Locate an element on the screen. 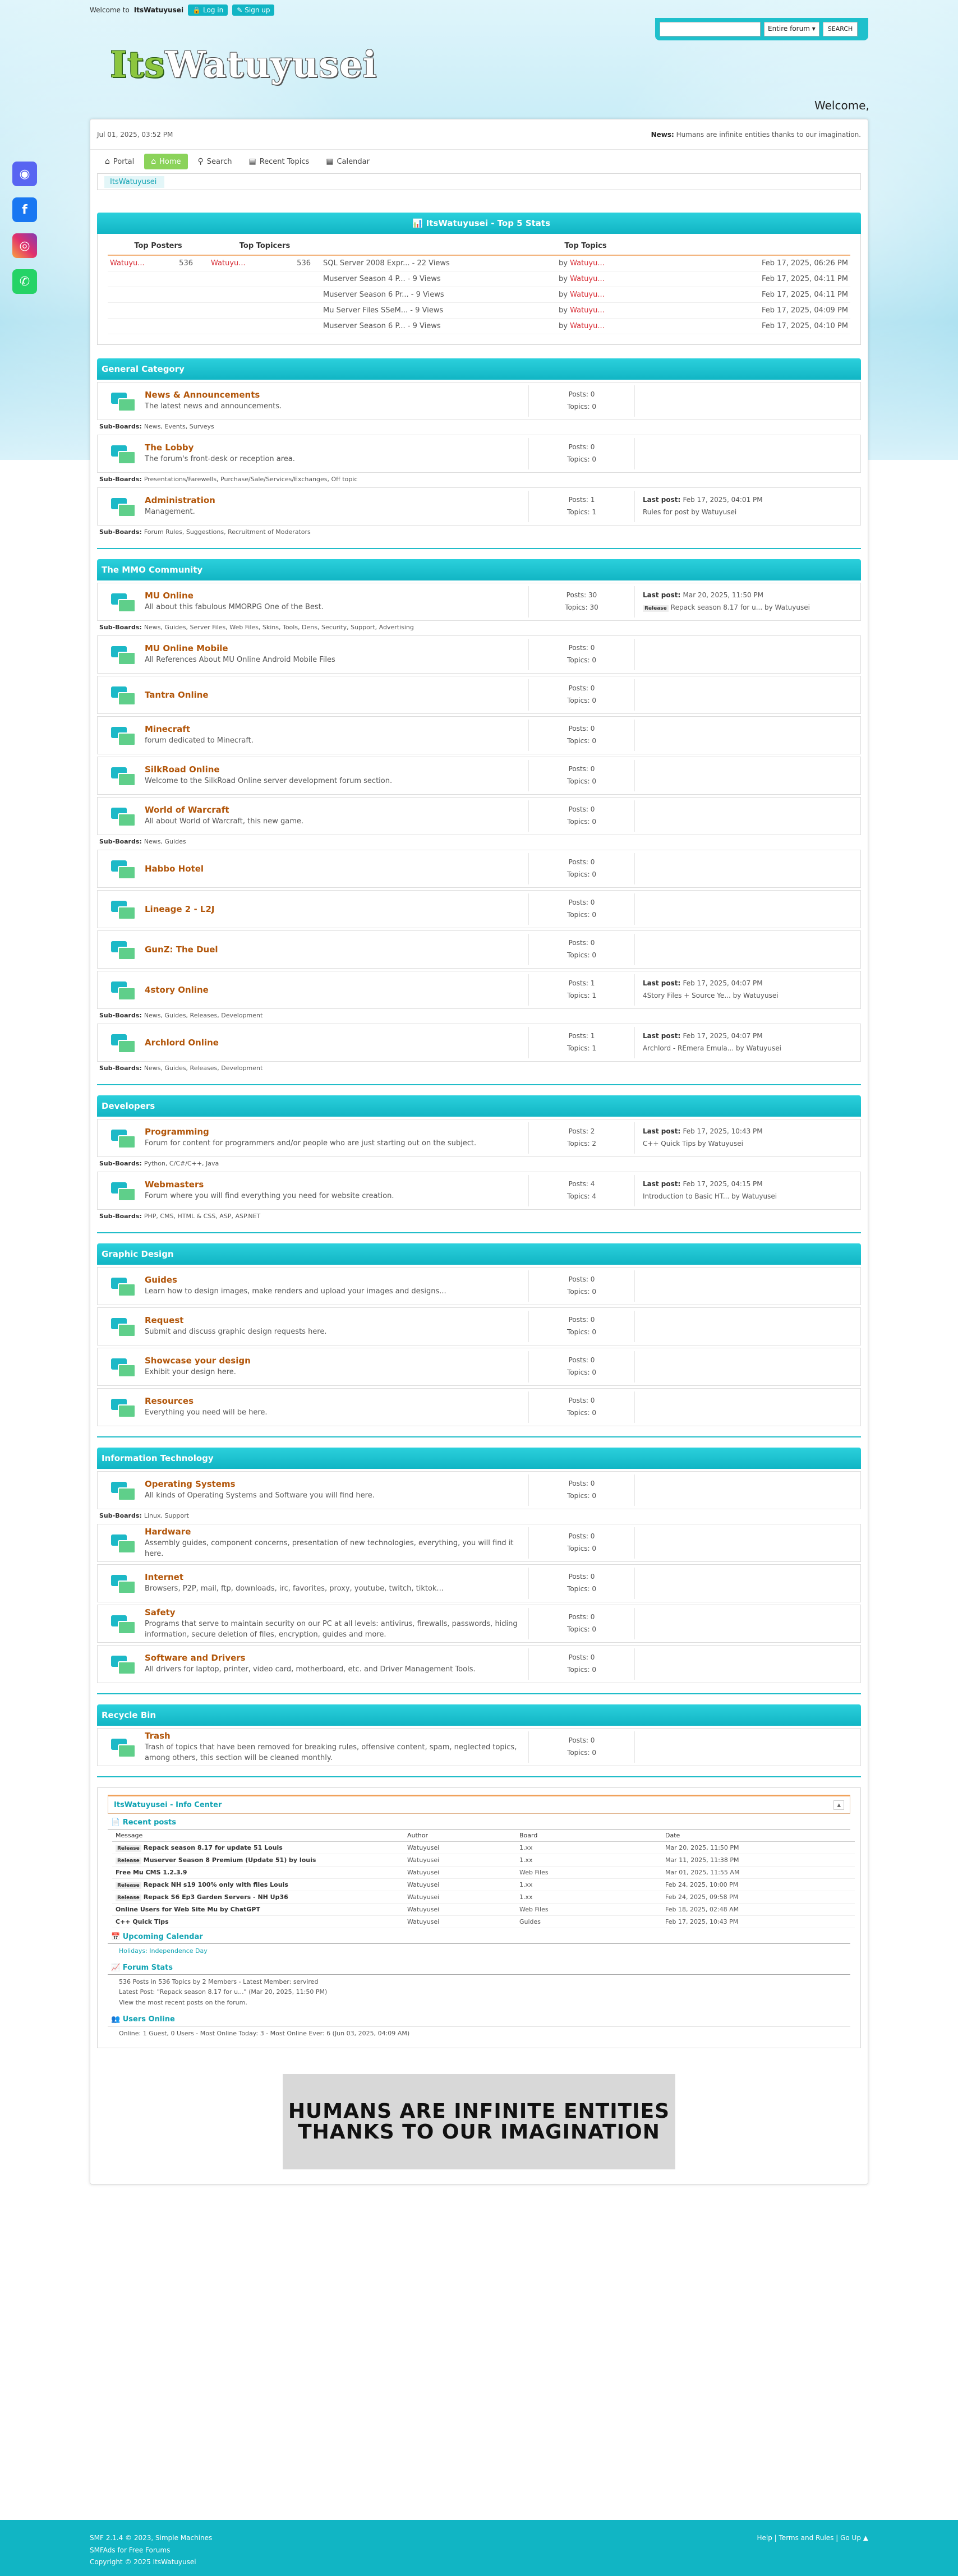 The height and width of the screenshot is (2576, 958). sub-board-links: PHP, CMS, HTML & CSS, ASP, ASP.NET is located at coordinates (202, 1216).